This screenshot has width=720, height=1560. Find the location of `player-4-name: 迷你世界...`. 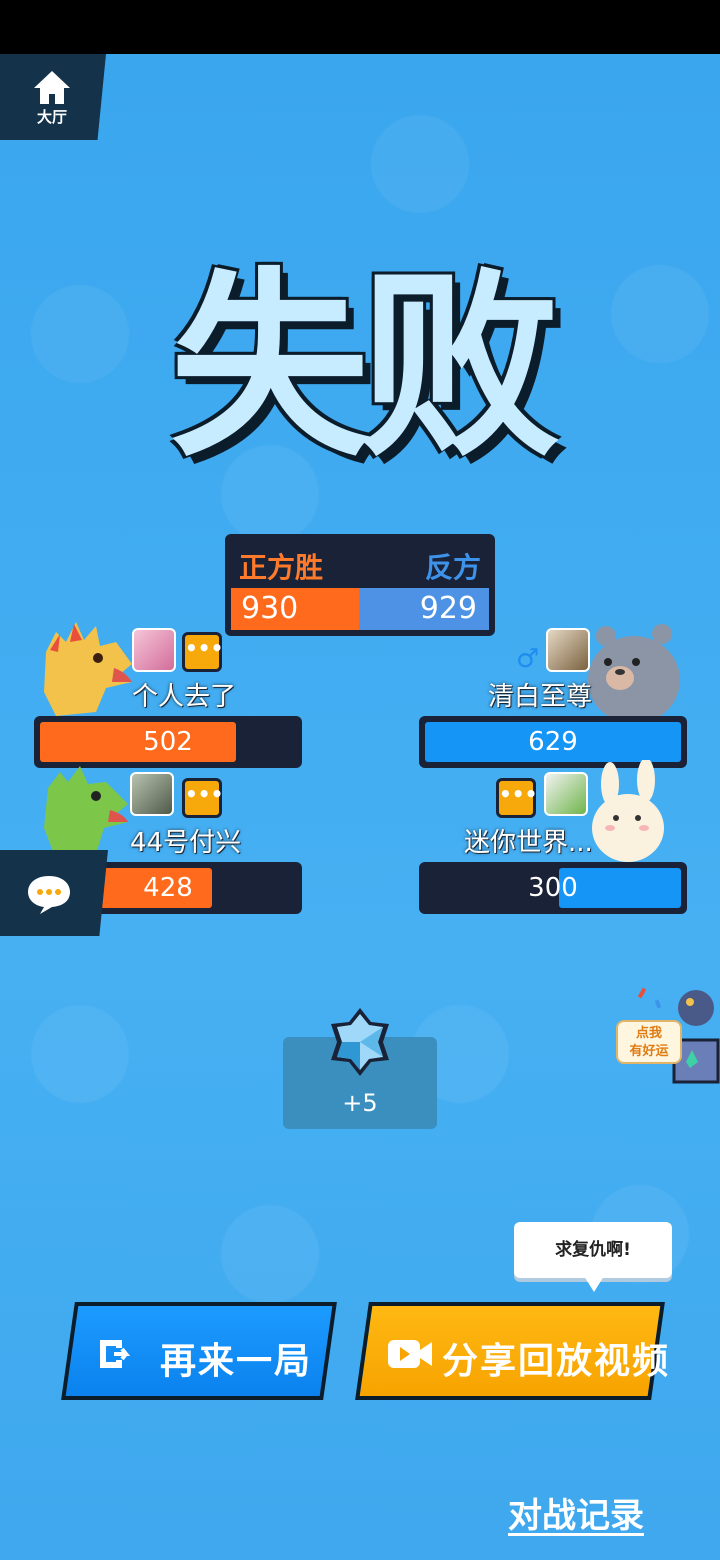

player-4-name: 迷你世界... is located at coordinates (528, 843).